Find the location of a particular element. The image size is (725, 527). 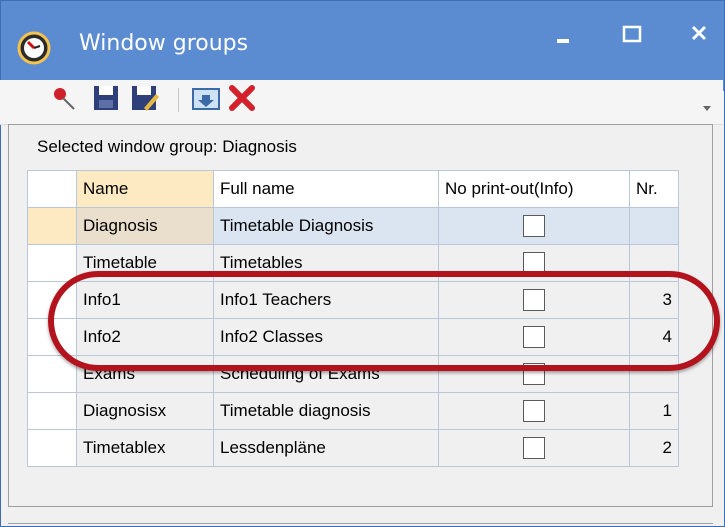

column-header-full-name: Full name is located at coordinates (326, 189).